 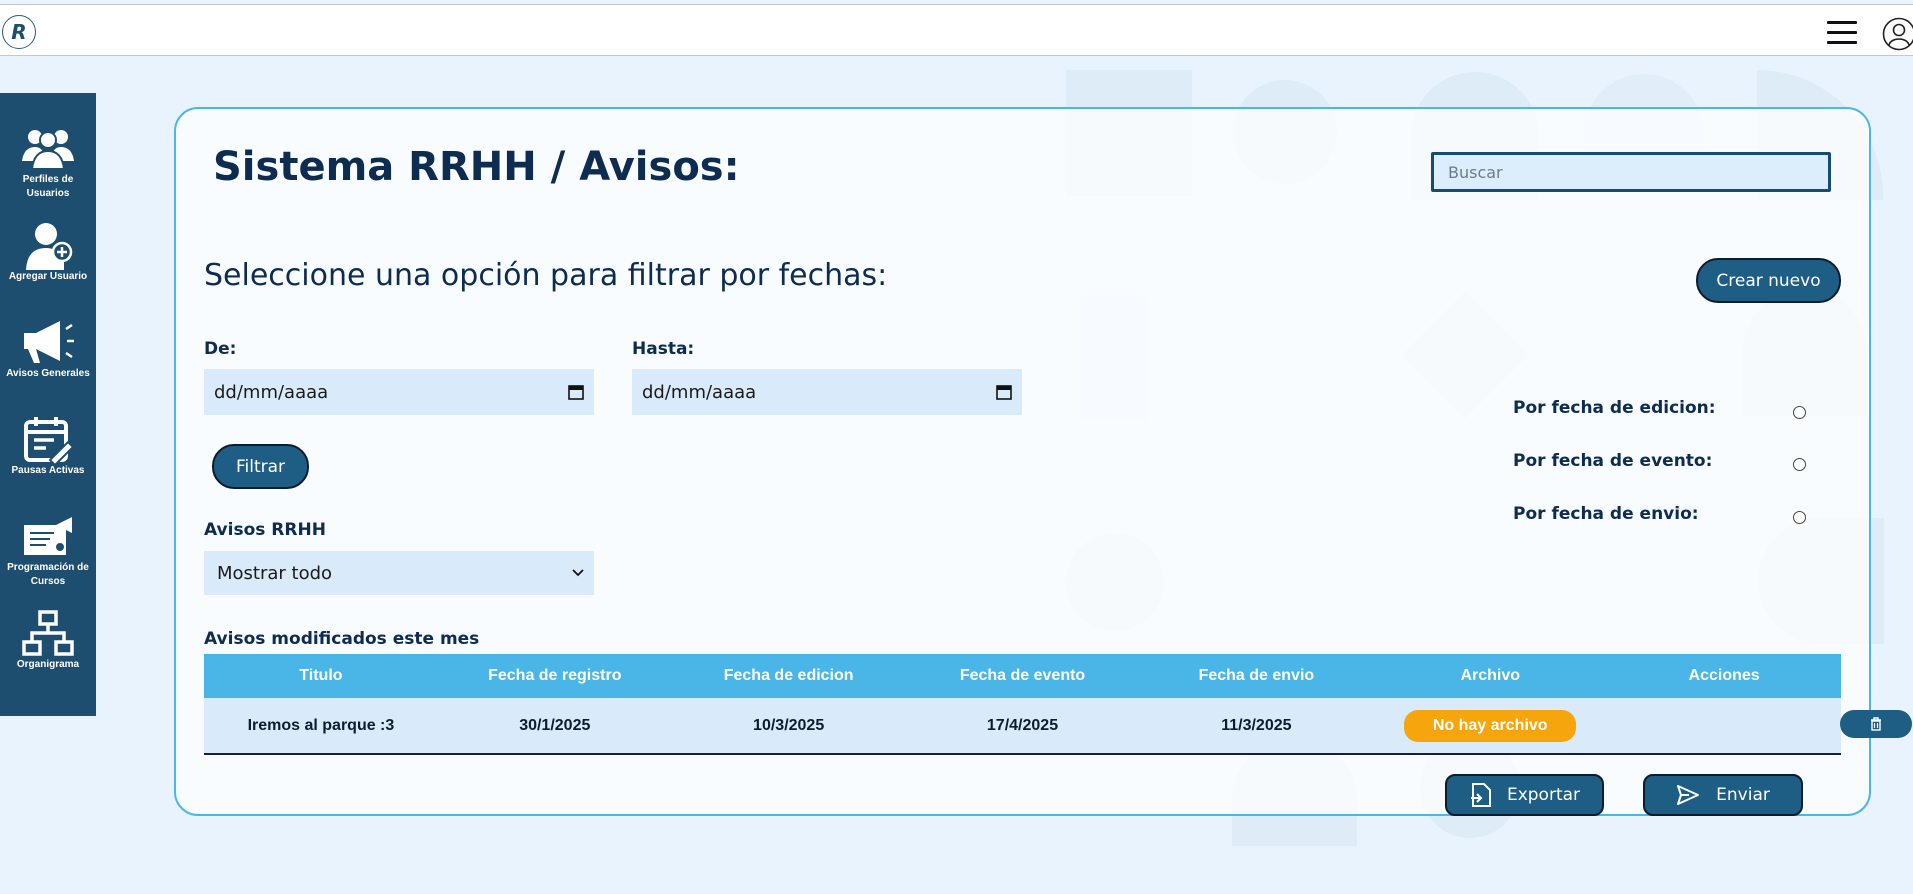 I want to click on column-header: Fecha de edicion, so click(x=788, y=675).